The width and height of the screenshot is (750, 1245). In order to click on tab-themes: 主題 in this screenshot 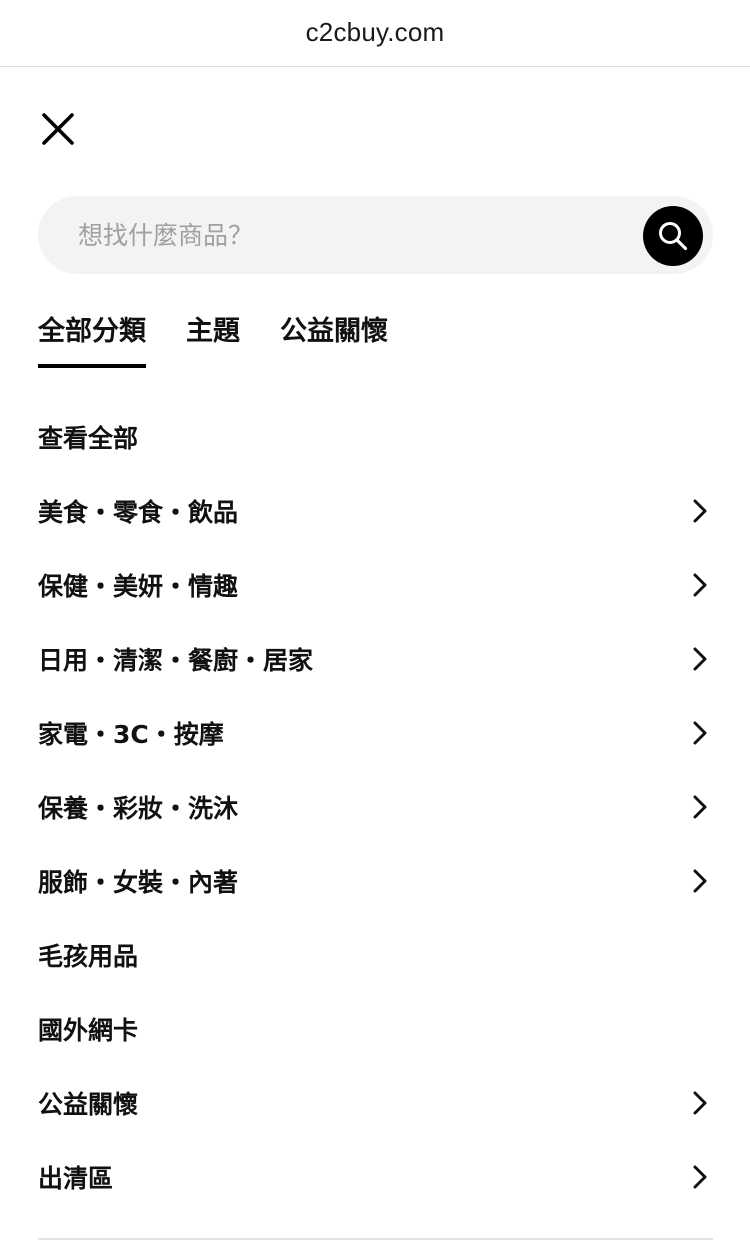, I will do `click(213, 337)`.